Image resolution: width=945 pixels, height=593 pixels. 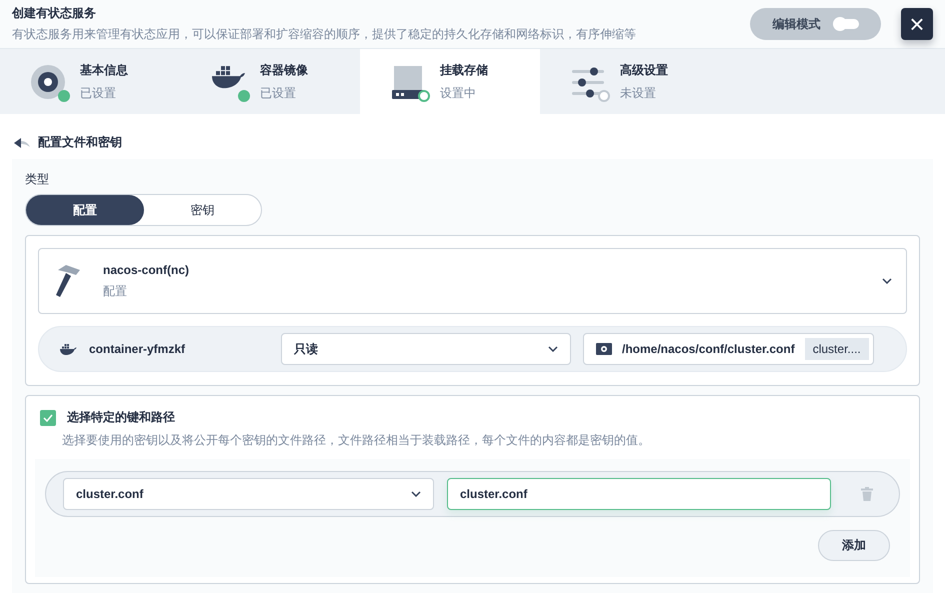 What do you see at coordinates (137, 349) in the screenshot?
I see `container-name: container-yfmzkf` at bounding box center [137, 349].